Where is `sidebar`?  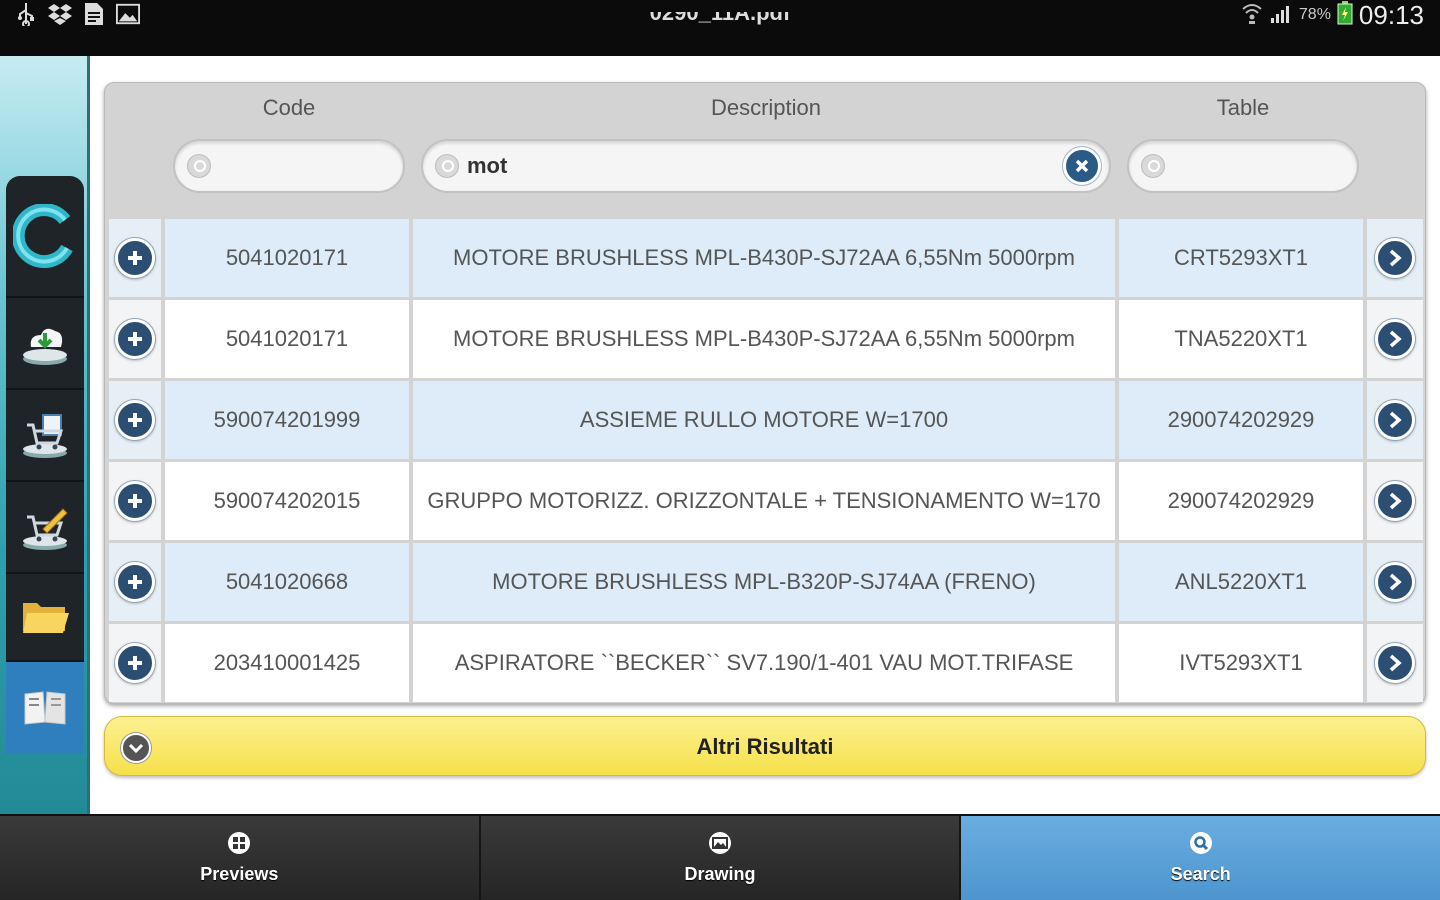 sidebar is located at coordinates (45, 436).